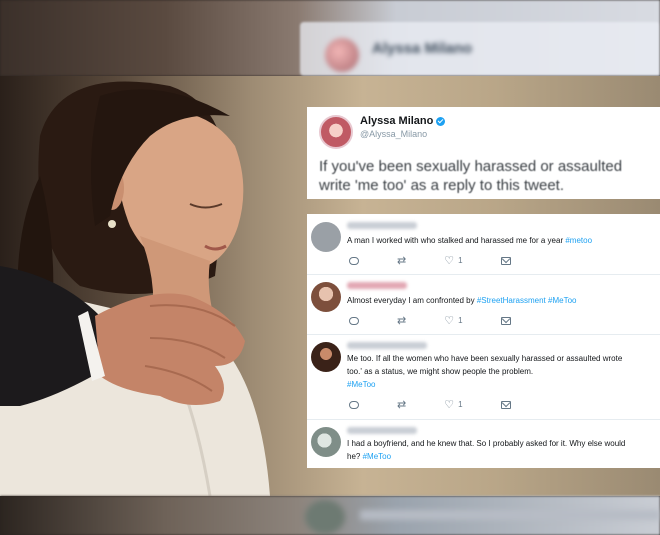 This screenshot has width=660, height=535. I want to click on tweet-author-name: Alyssa Milano, so click(403, 121).